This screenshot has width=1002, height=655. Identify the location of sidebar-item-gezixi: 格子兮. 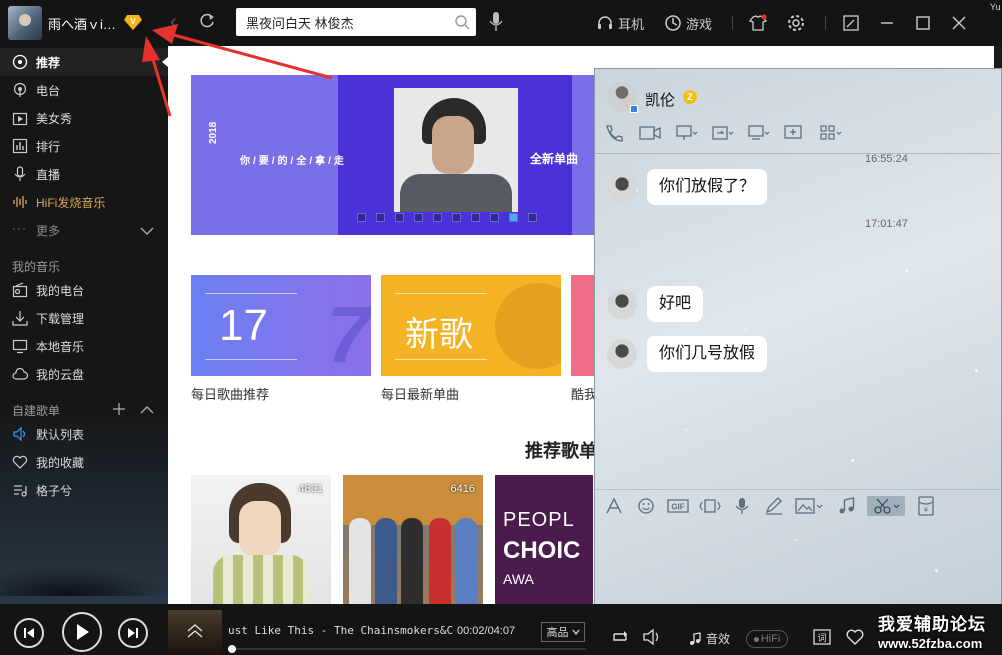
(84, 490).